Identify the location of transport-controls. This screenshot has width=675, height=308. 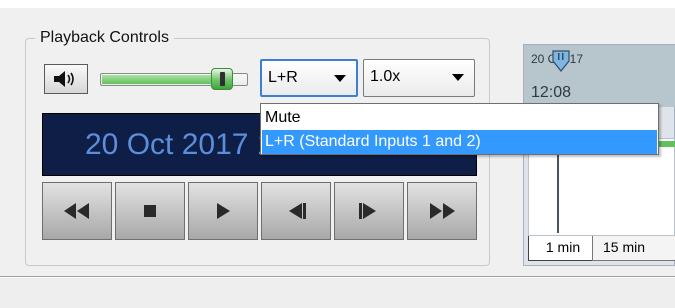
(259, 211).